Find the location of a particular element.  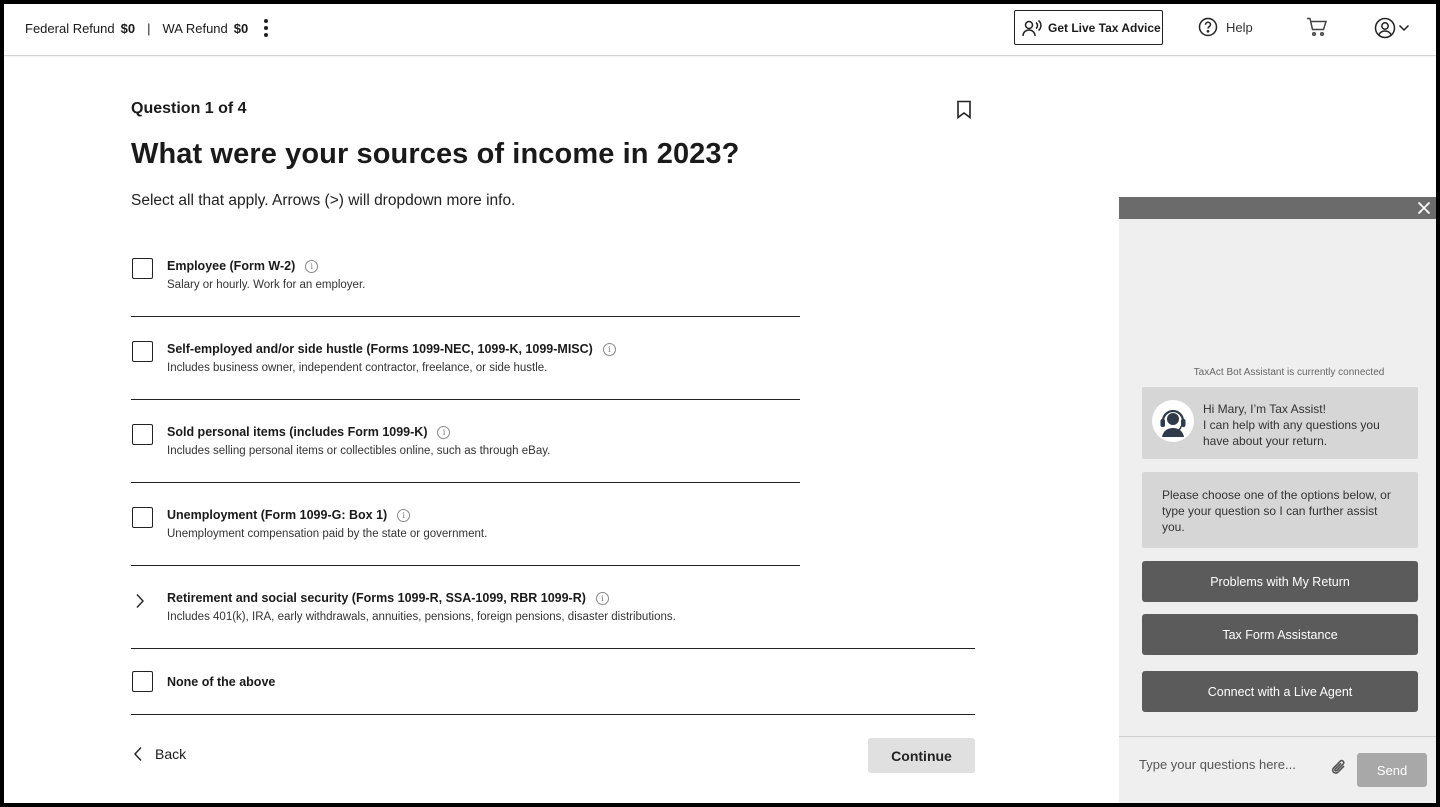

cart-icon is located at coordinates (1317, 29).